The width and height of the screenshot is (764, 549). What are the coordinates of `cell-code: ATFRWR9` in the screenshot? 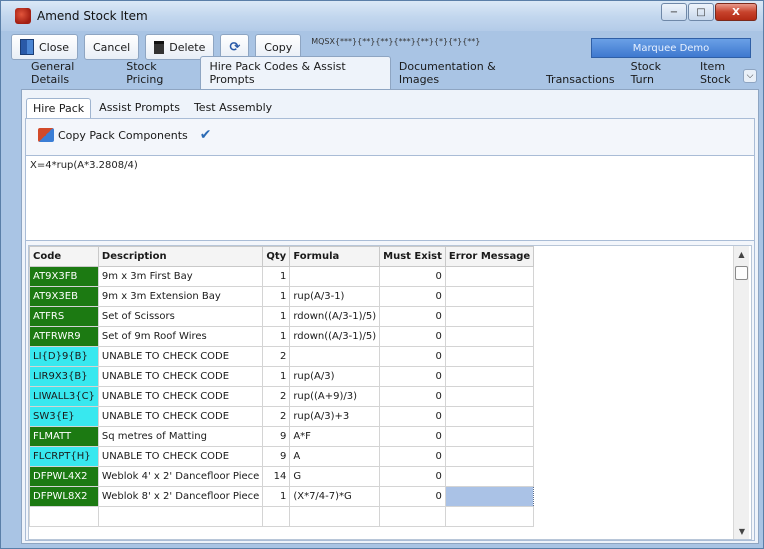 It's located at (64, 336).